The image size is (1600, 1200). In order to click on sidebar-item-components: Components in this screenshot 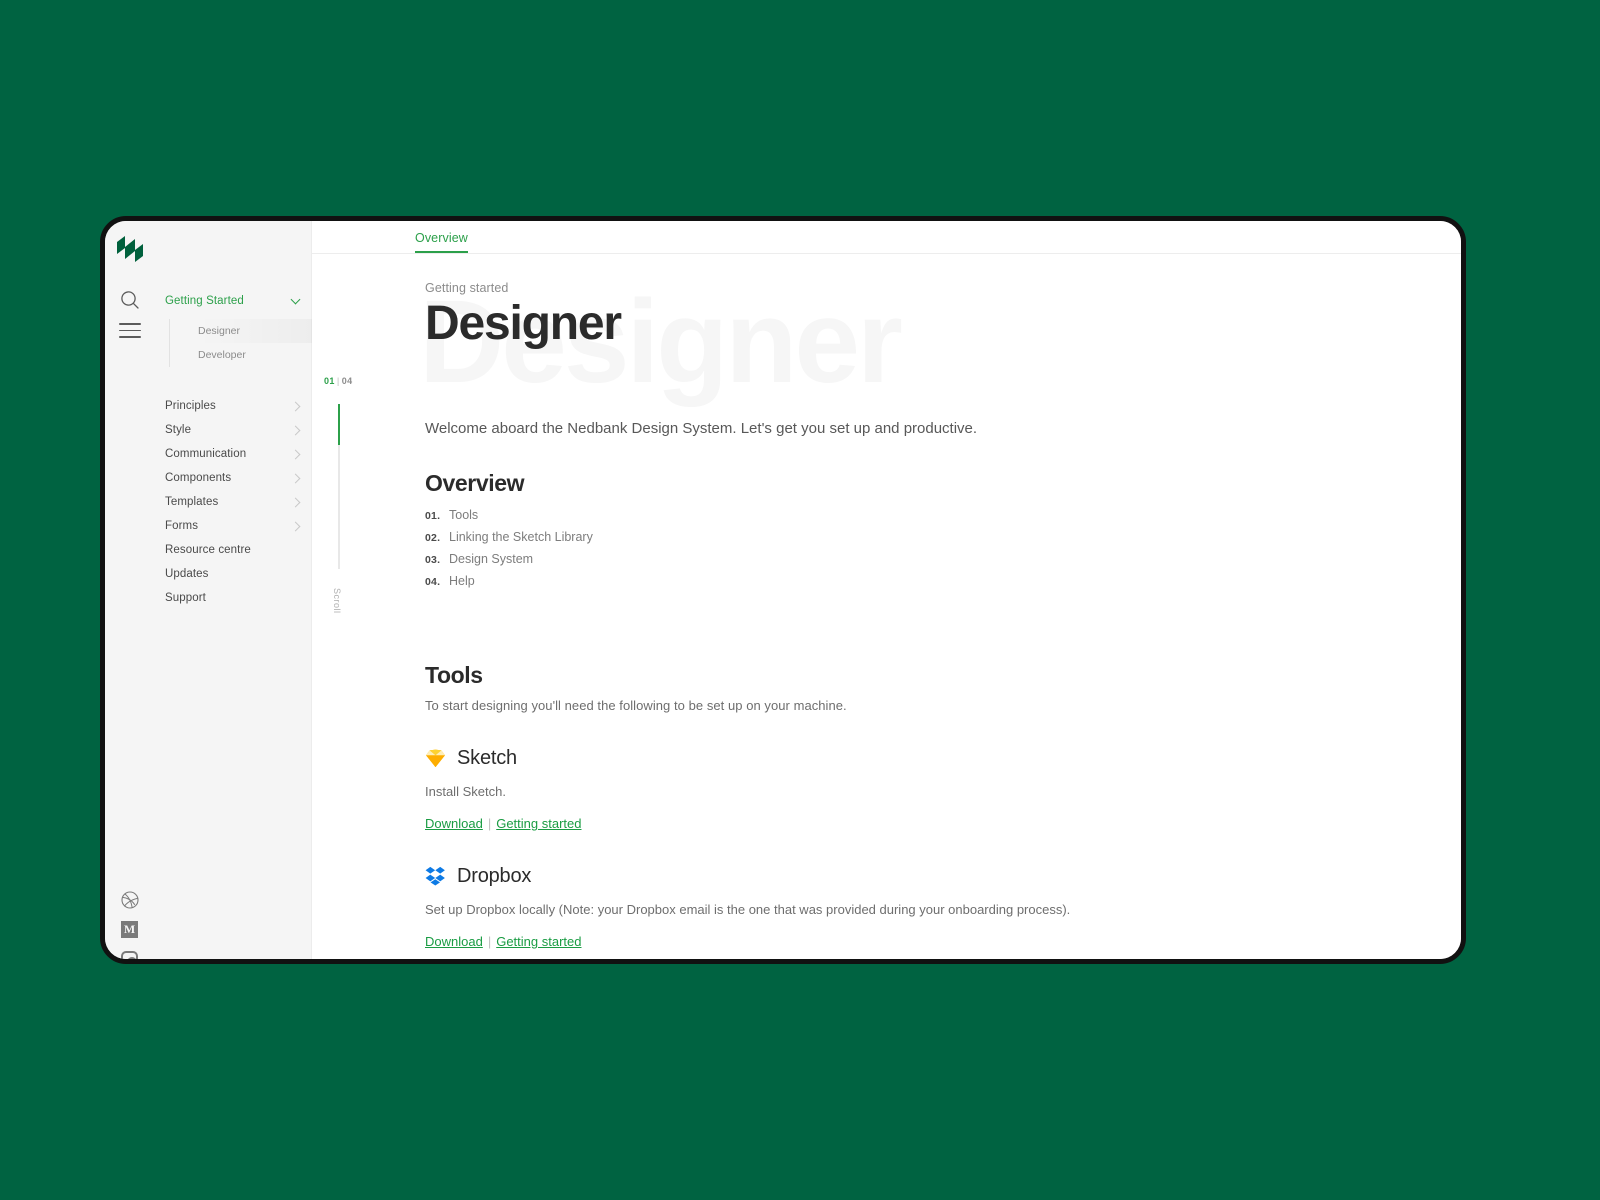, I will do `click(234, 478)`.